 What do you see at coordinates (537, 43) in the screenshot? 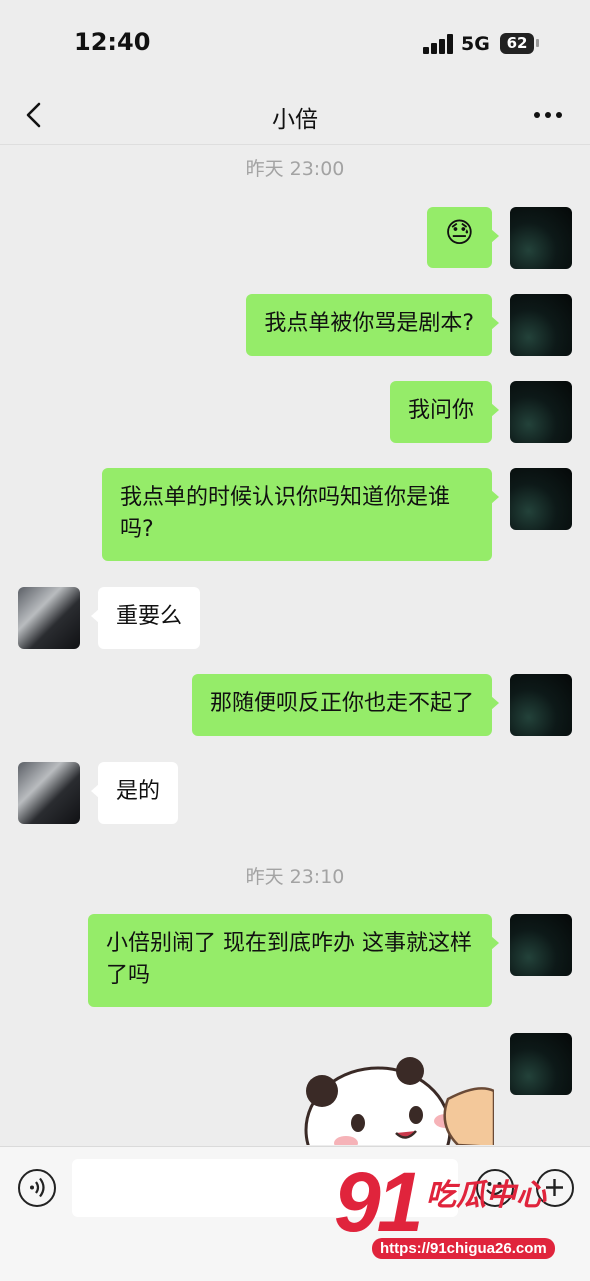
I see `battery-cap` at bounding box center [537, 43].